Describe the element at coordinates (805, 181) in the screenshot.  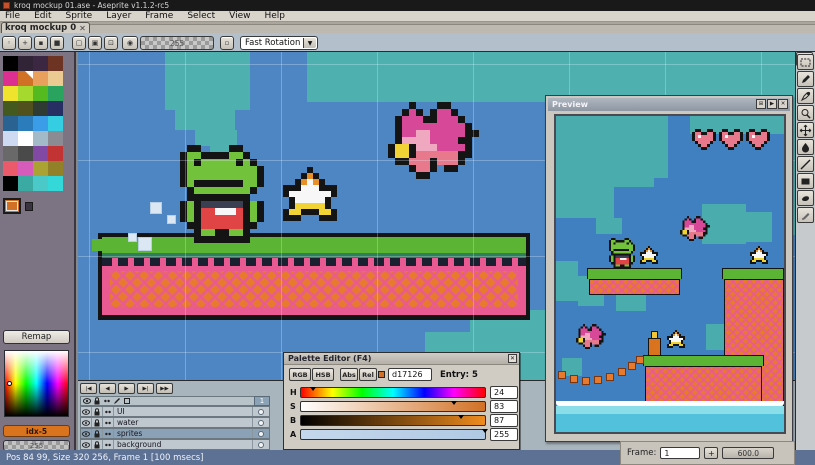
I see `rectangle-tool` at that location.